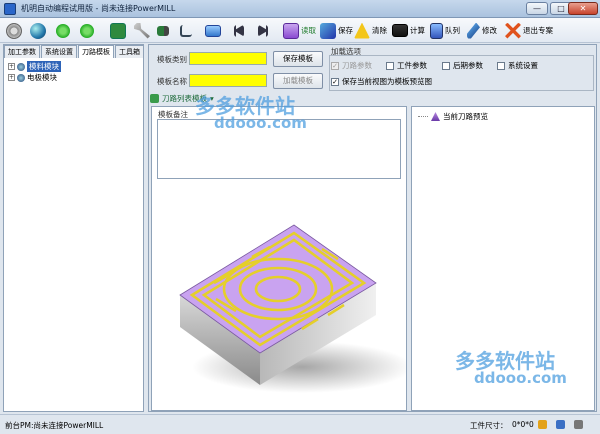 The height and width of the screenshot is (434, 600). I want to click on status-bar: 前台PM:尚未连接PowerMILL 工件尺寸： 0*0*0, so click(300, 424).